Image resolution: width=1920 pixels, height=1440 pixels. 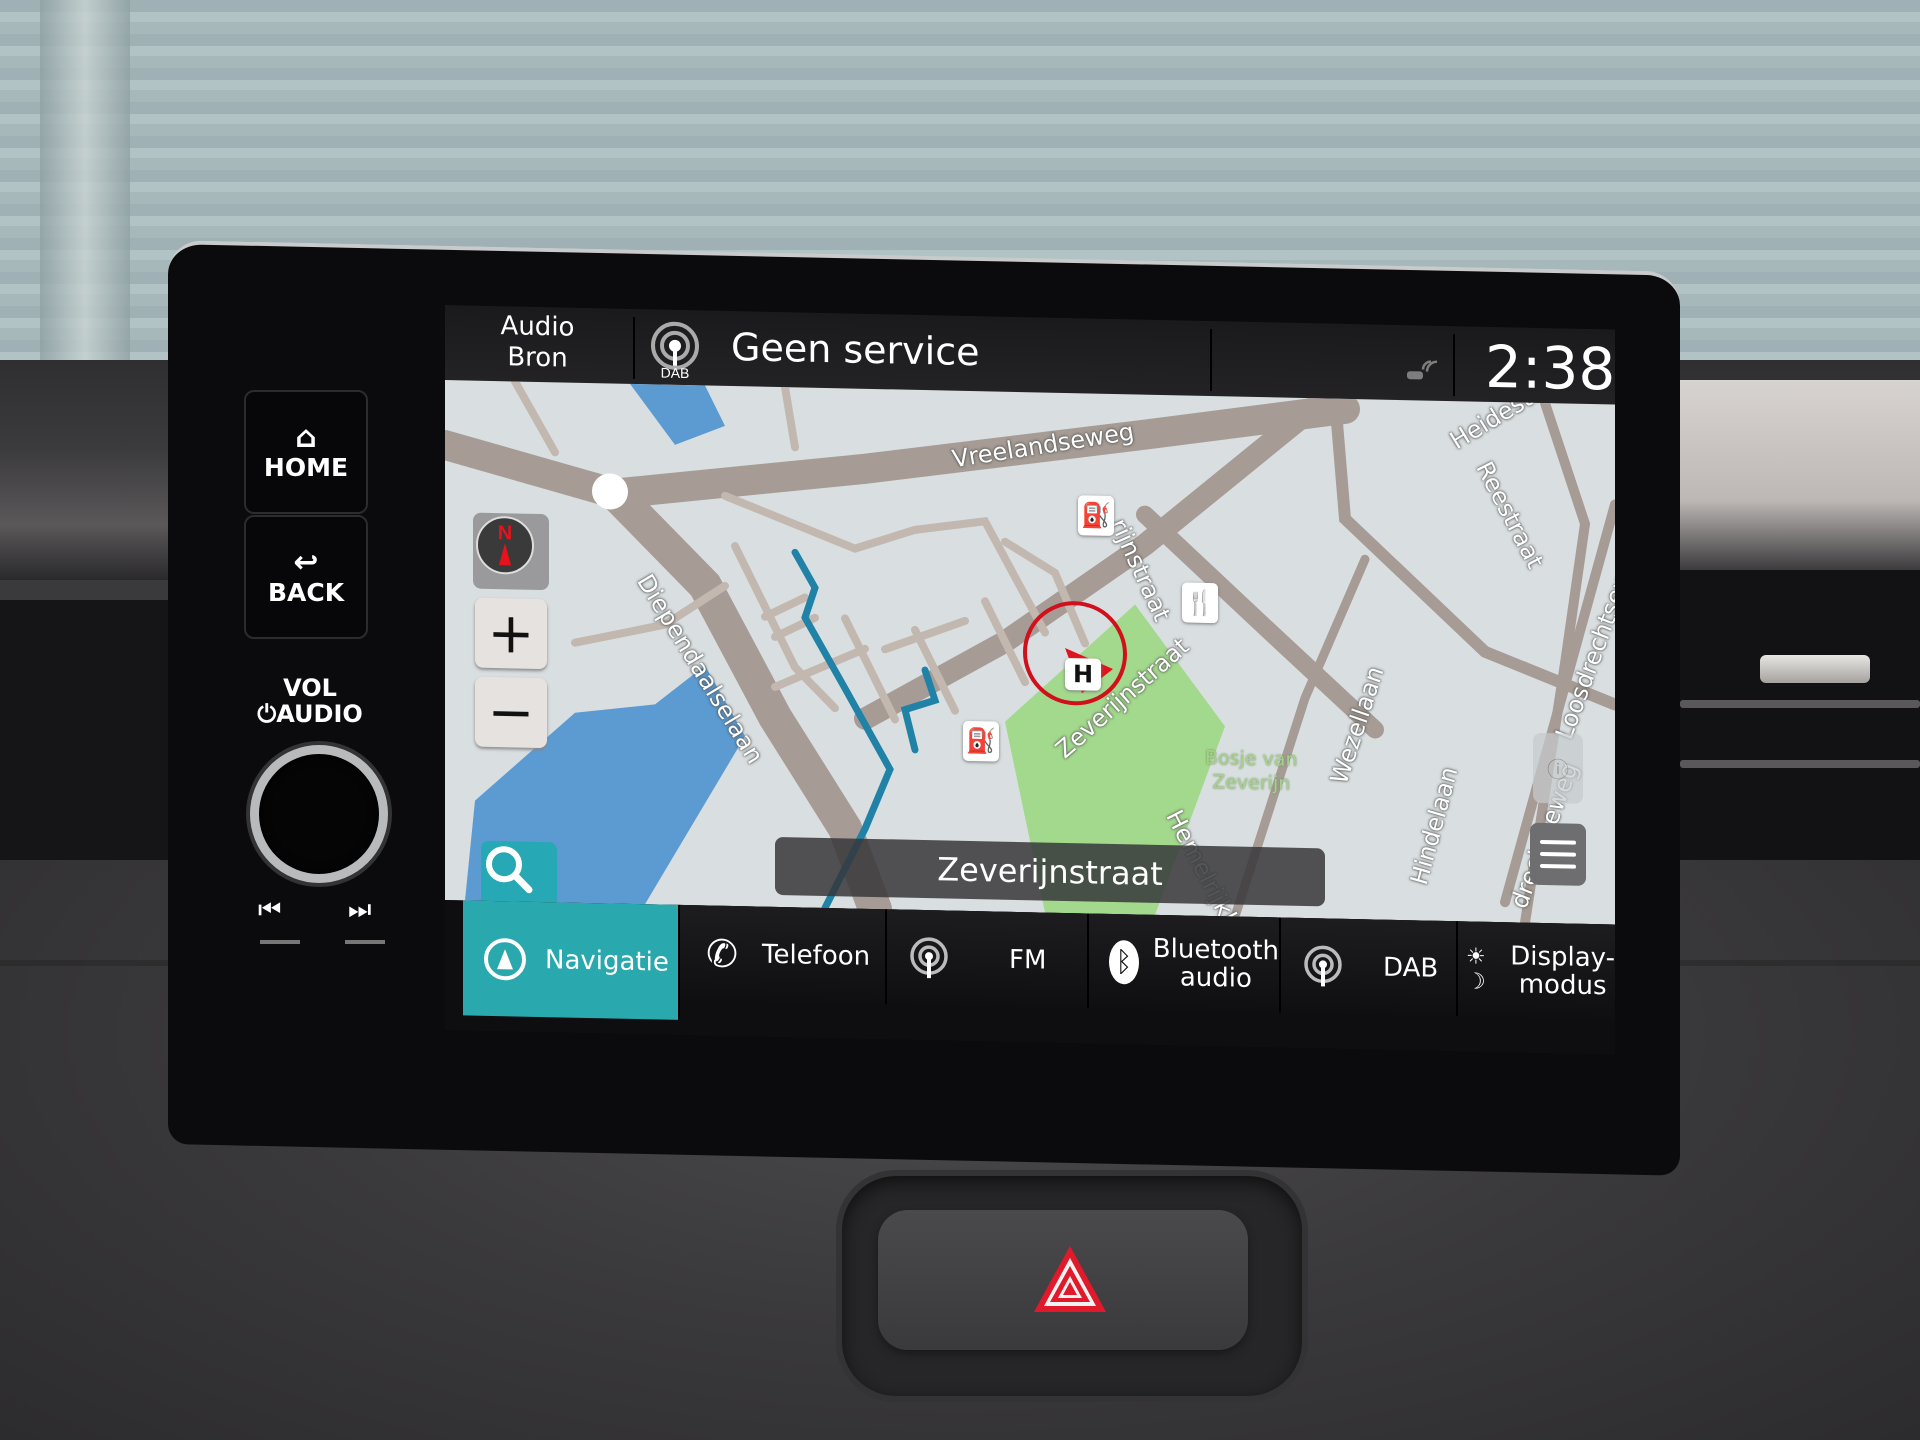 I want to click on dashboard-right-panel, so click(x=1800, y=480).